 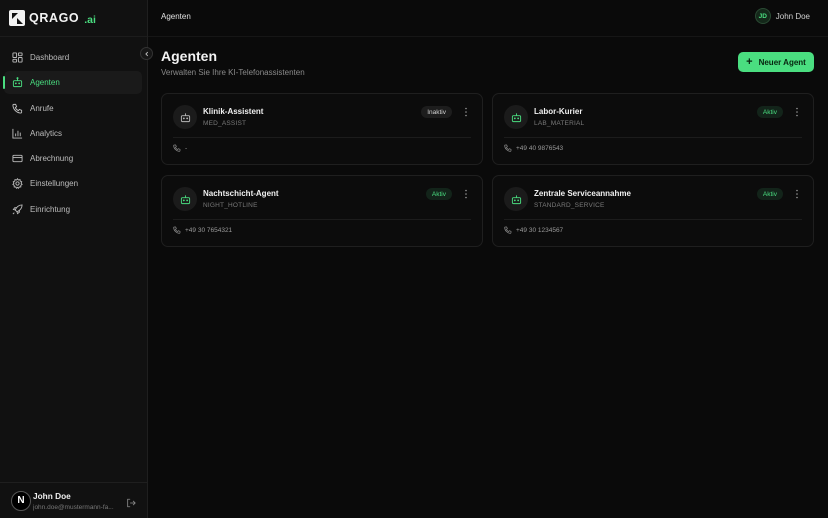 I want to click on sidebar-item-label: Einstellungen, so click(x=54, y=184).